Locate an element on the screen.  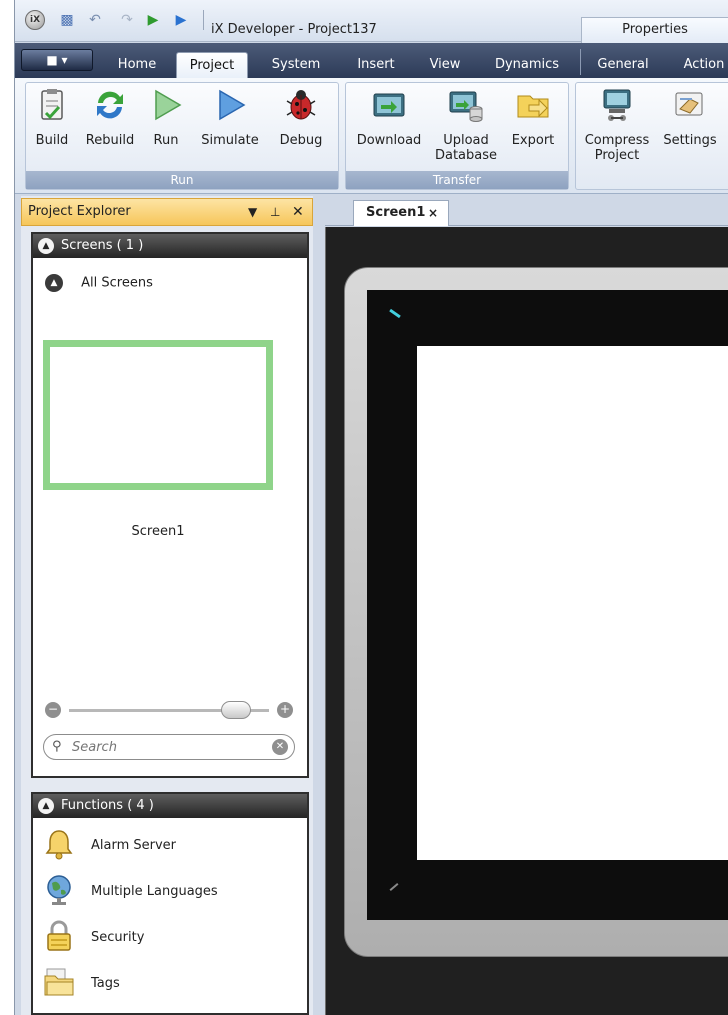
tags-folder-icon is located at coordinates (59, 982).